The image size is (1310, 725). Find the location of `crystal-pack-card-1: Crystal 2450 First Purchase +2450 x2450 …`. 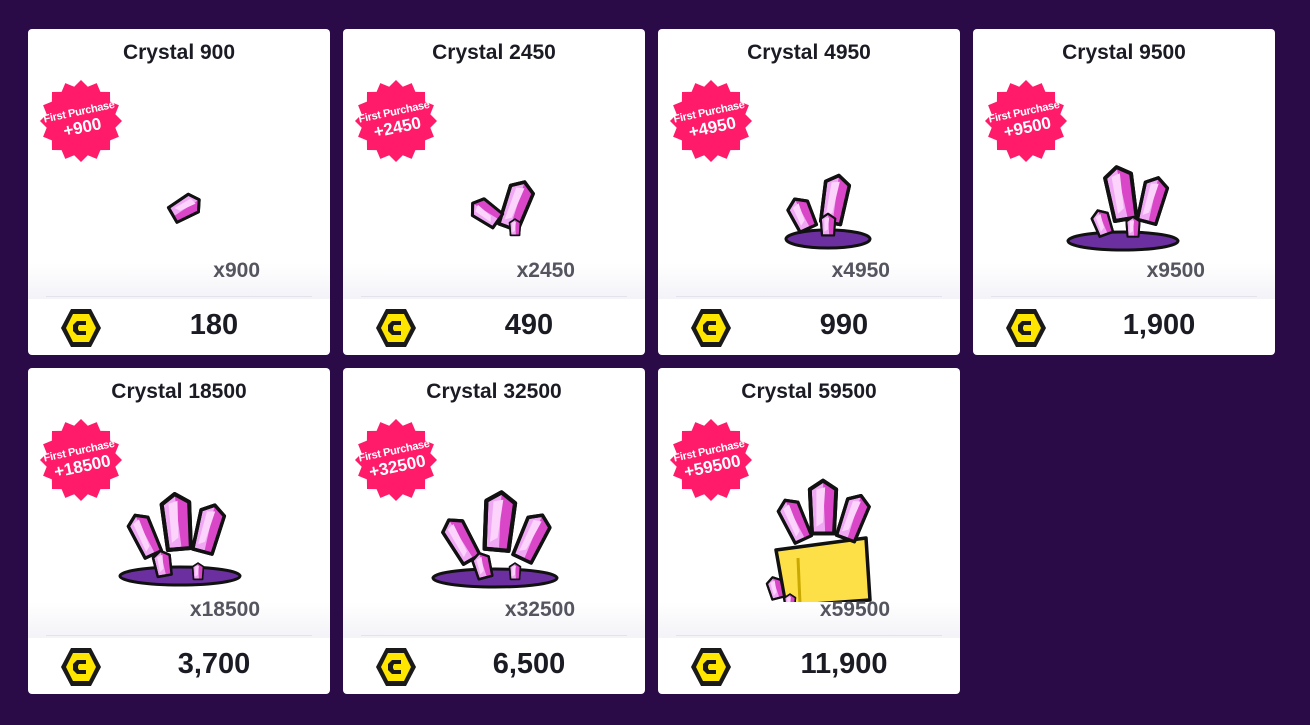

crystal-pack-card-1: Crystal 2450 First Purchase +2450 x2450 … is located at coordinates (494, 192).